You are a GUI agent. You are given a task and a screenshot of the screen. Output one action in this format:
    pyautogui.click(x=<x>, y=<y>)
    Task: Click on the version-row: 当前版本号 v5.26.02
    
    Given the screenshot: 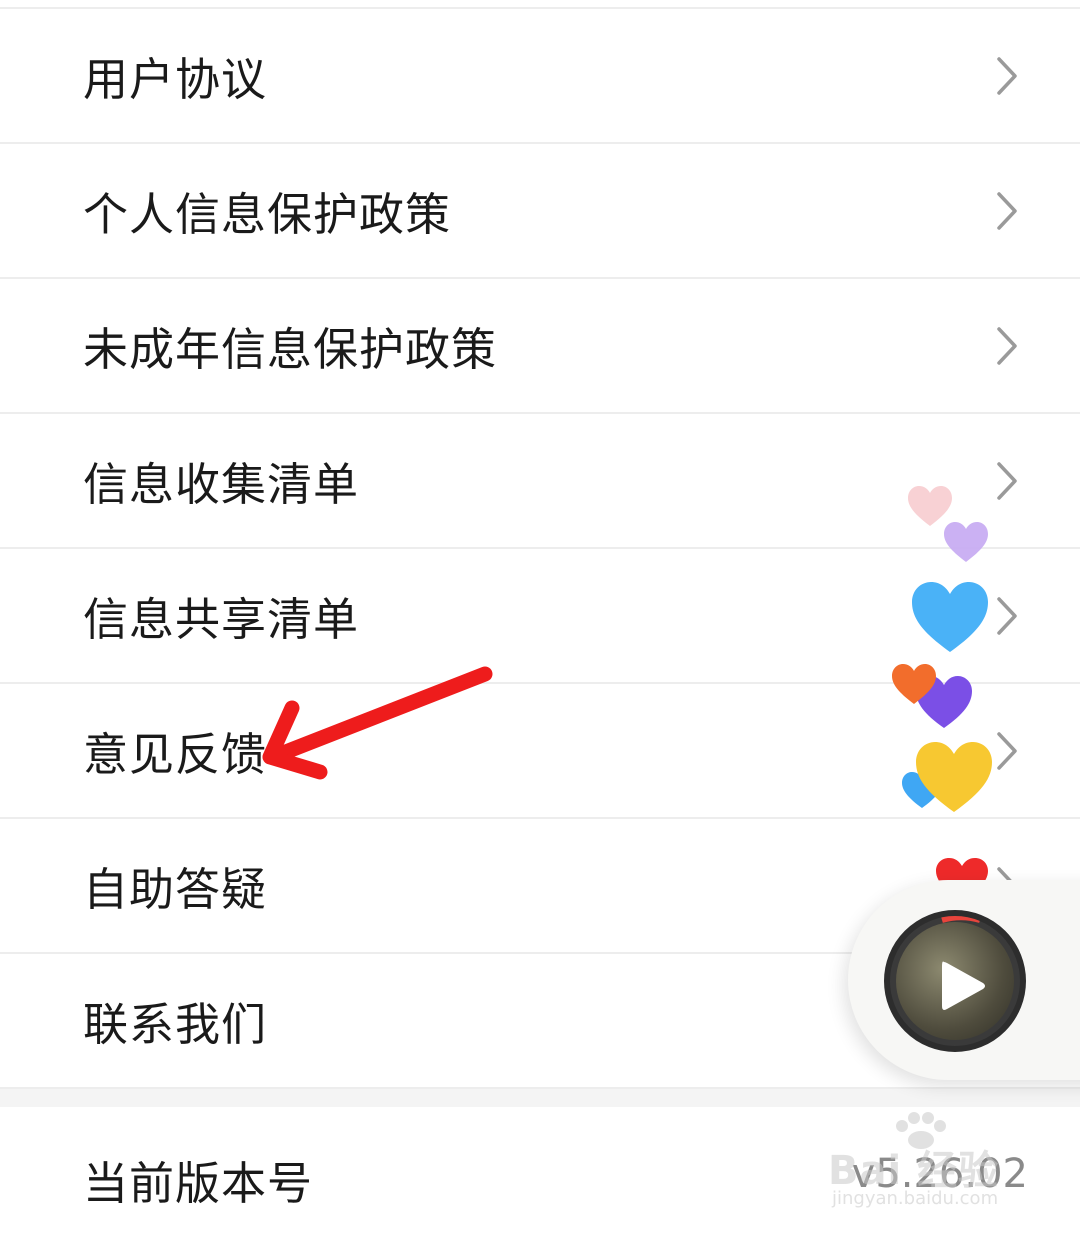 What is the action you would take?
    pyautogui.click(x=540, y=1170)
    